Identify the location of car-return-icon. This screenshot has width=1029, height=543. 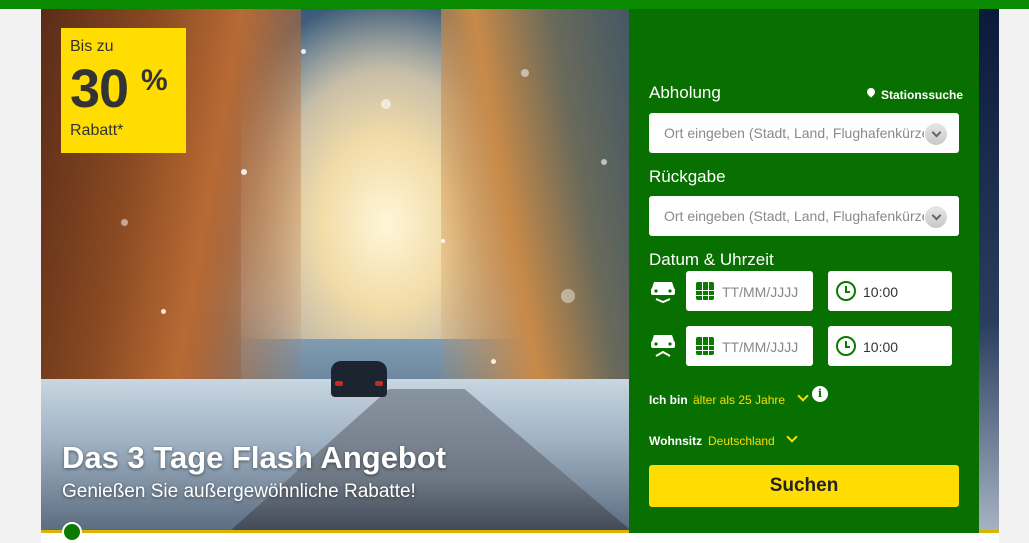
(663, 346).